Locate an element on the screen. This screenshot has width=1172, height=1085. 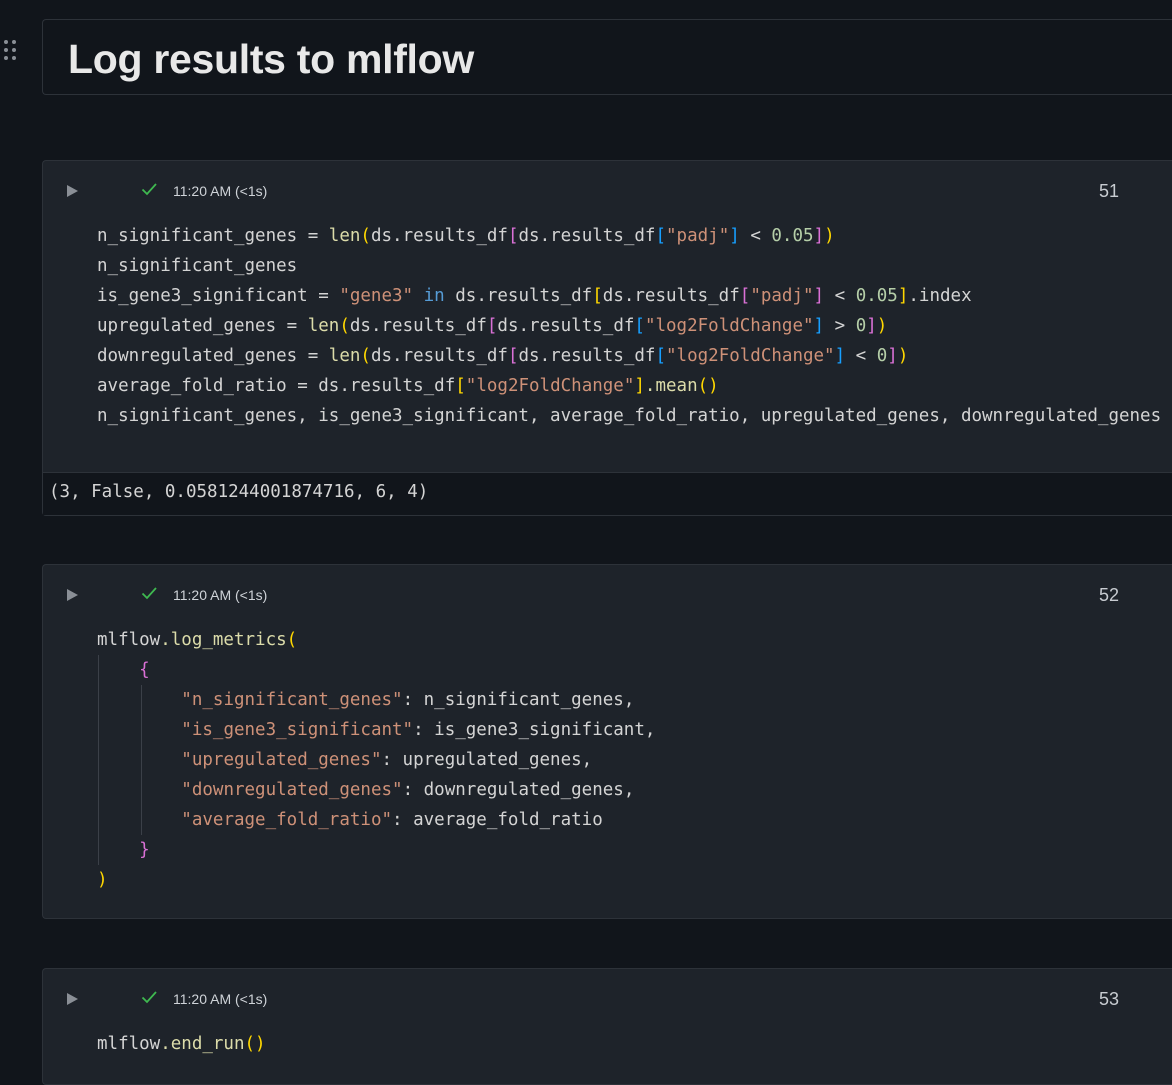
code-token: : downregulated_genes, is located at coordinates (518, 790).